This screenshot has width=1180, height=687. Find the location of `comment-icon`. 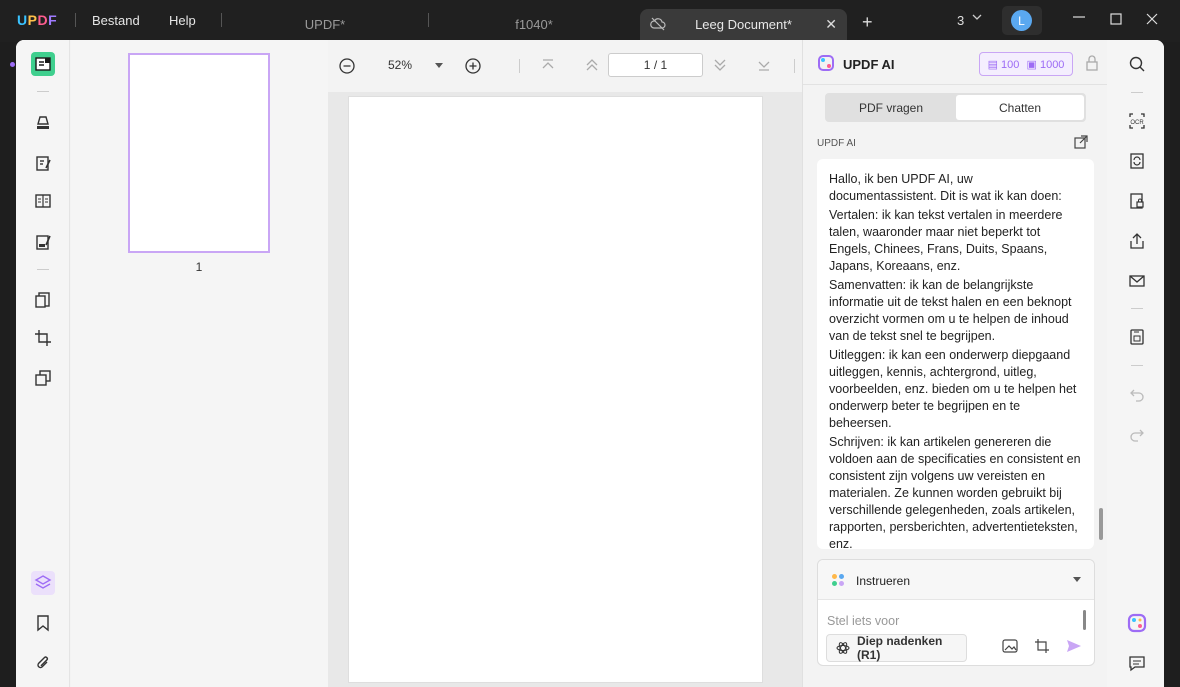

comment-icon is located at coordinates (1137, 663).